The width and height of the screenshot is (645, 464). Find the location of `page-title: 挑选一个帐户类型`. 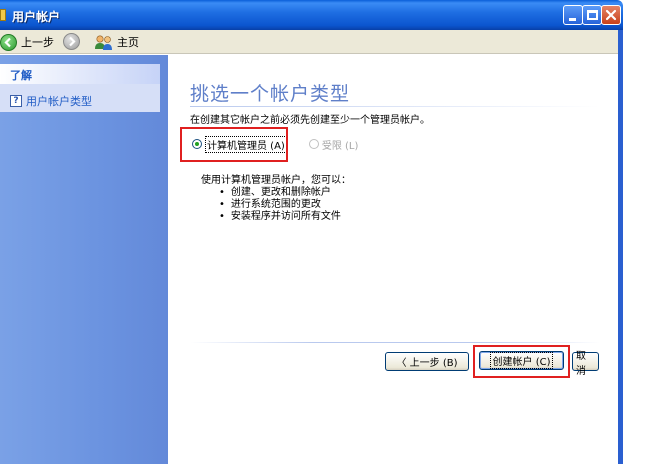

page-title: 挑选一个帐户类型 is located at coordinates (270, 94).